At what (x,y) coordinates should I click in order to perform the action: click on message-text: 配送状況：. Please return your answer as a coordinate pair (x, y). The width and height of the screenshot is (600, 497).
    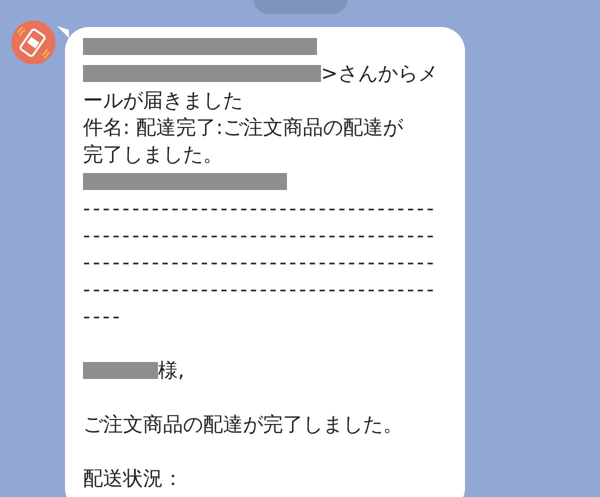
    Looking at the image, I should click on (133, 478).